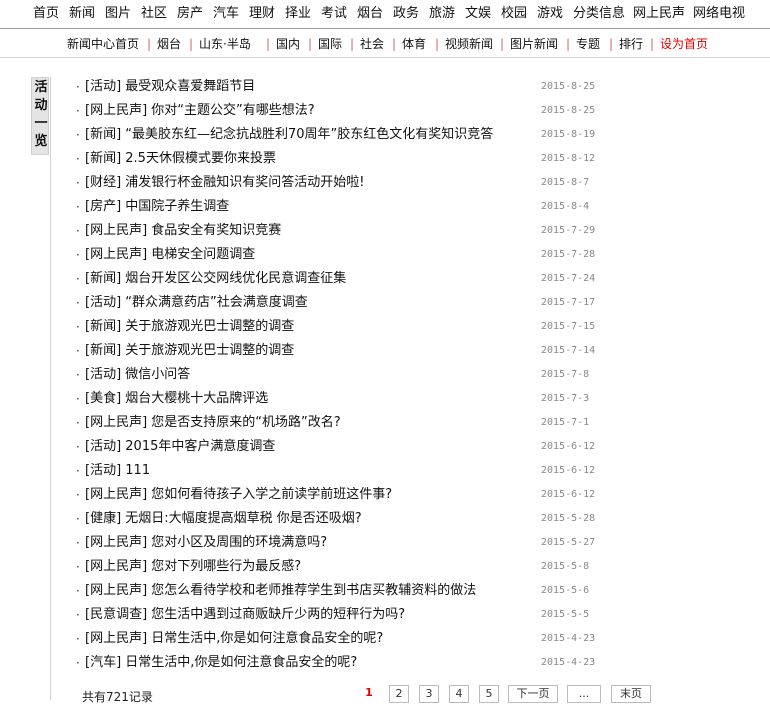  I want to click on item-title-link: [活动] 微信小问答, so click(137, 375).